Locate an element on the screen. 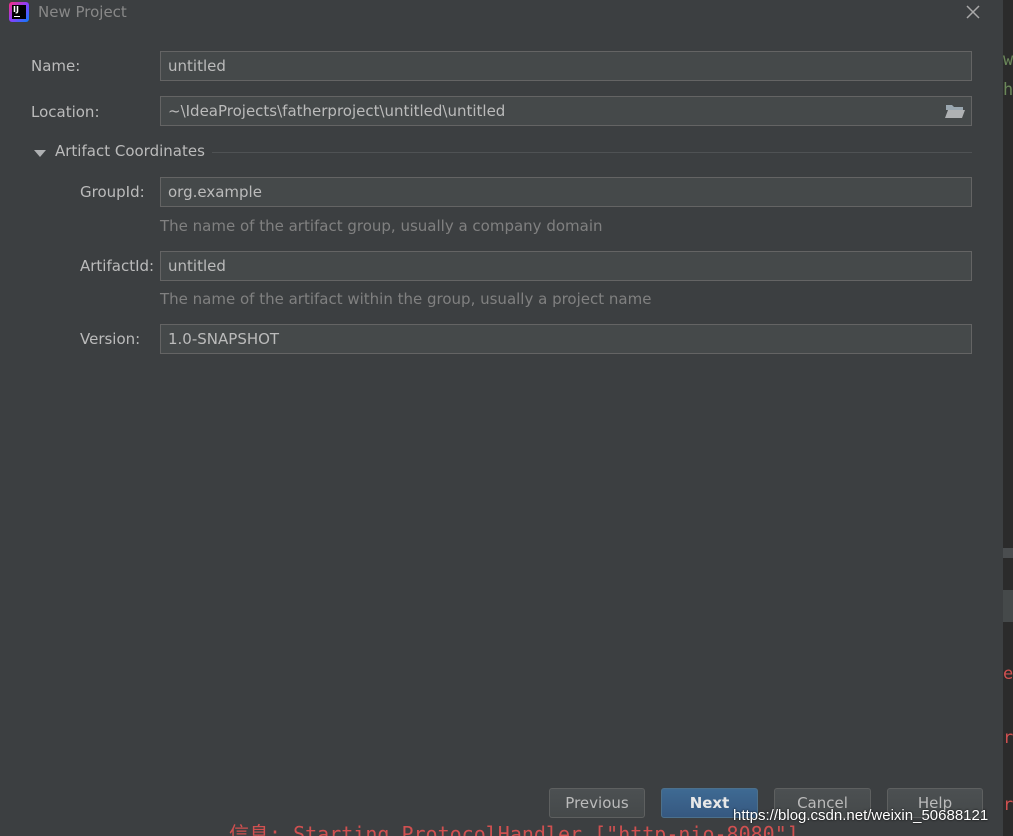  background-editor-text: h is located at coordinates (1008, 90).